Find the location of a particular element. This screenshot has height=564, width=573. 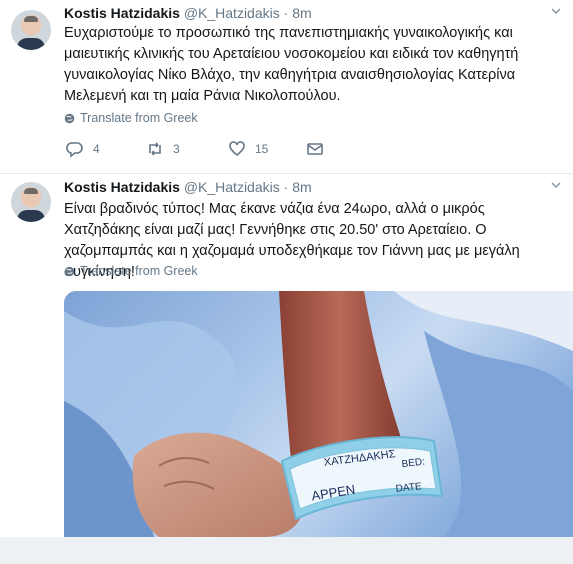

reply-icon is located at coordinates (74, 150).